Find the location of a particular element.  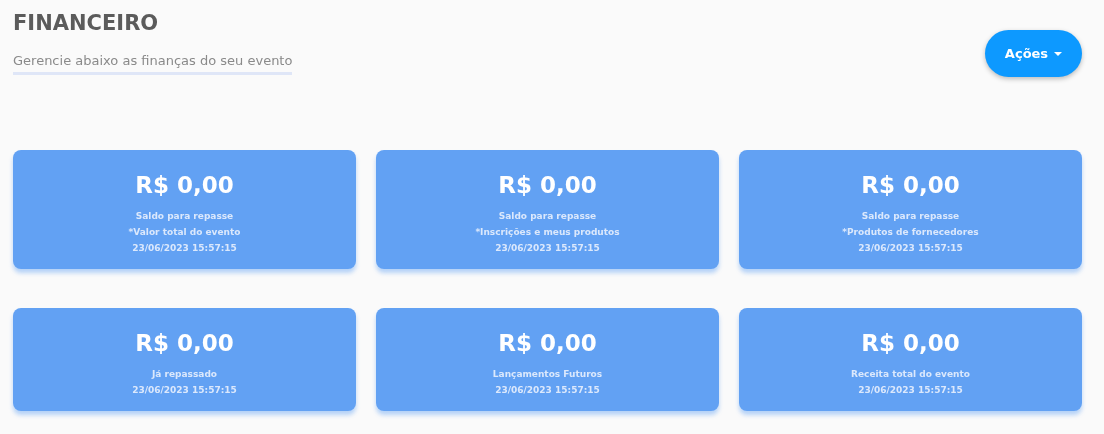

caret-icon is located at coordinates (1058, 53).